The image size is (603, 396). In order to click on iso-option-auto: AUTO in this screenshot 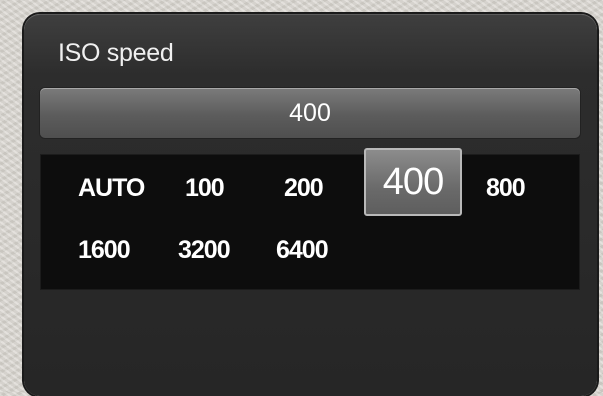, I will do `click(111, 188)`.